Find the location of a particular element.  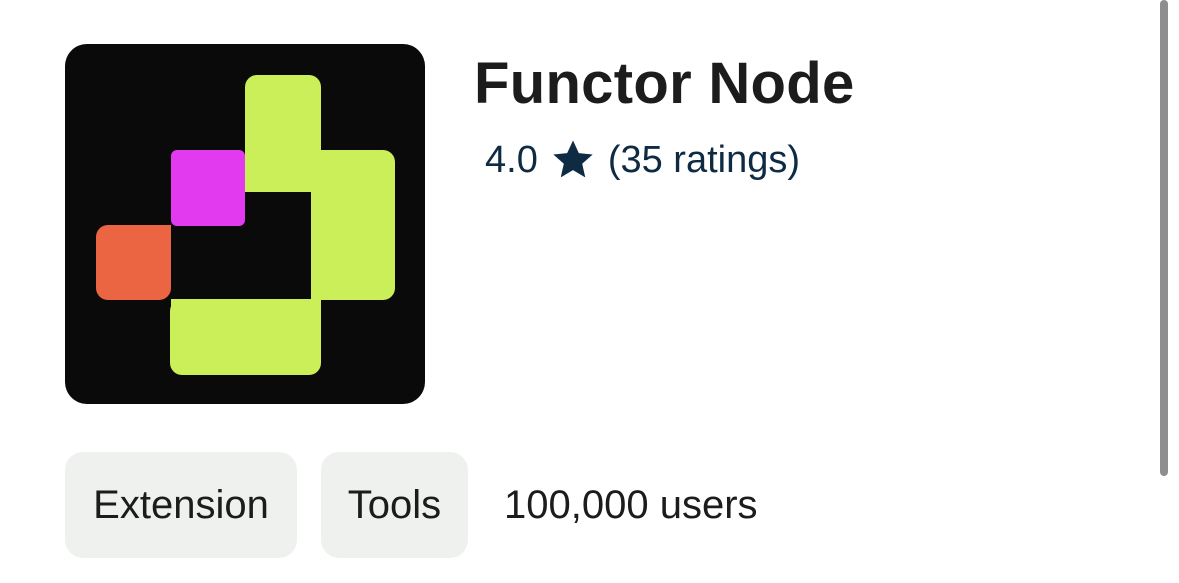

logo-block-bottom is located at coordinates (245, 337).